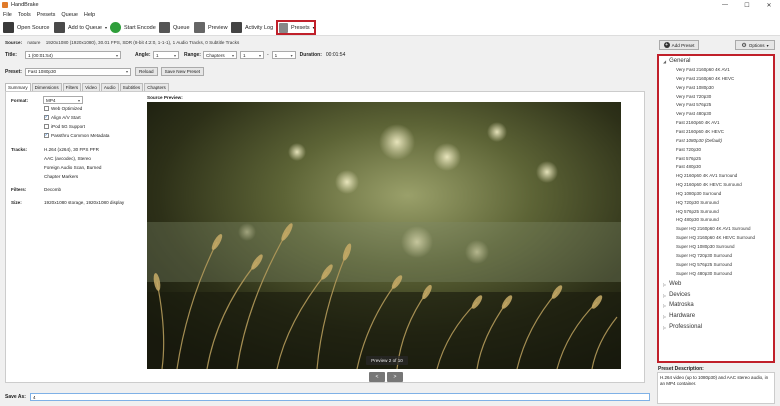  Describe the element at coordinates (698, 193) in the screenshot. I see `preset-item: HQ 1080p30 Surround` at that location.